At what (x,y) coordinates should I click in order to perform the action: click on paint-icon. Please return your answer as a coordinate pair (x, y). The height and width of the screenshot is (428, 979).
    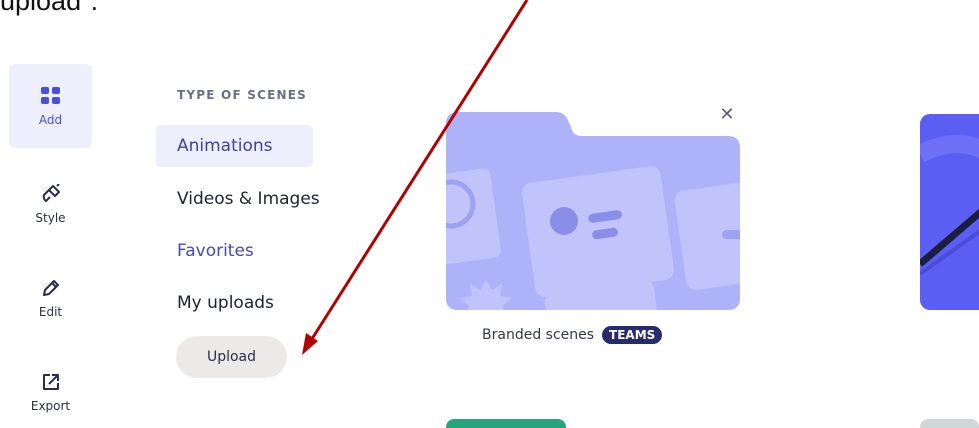
    Looking at the image, I should click on (51, 194).